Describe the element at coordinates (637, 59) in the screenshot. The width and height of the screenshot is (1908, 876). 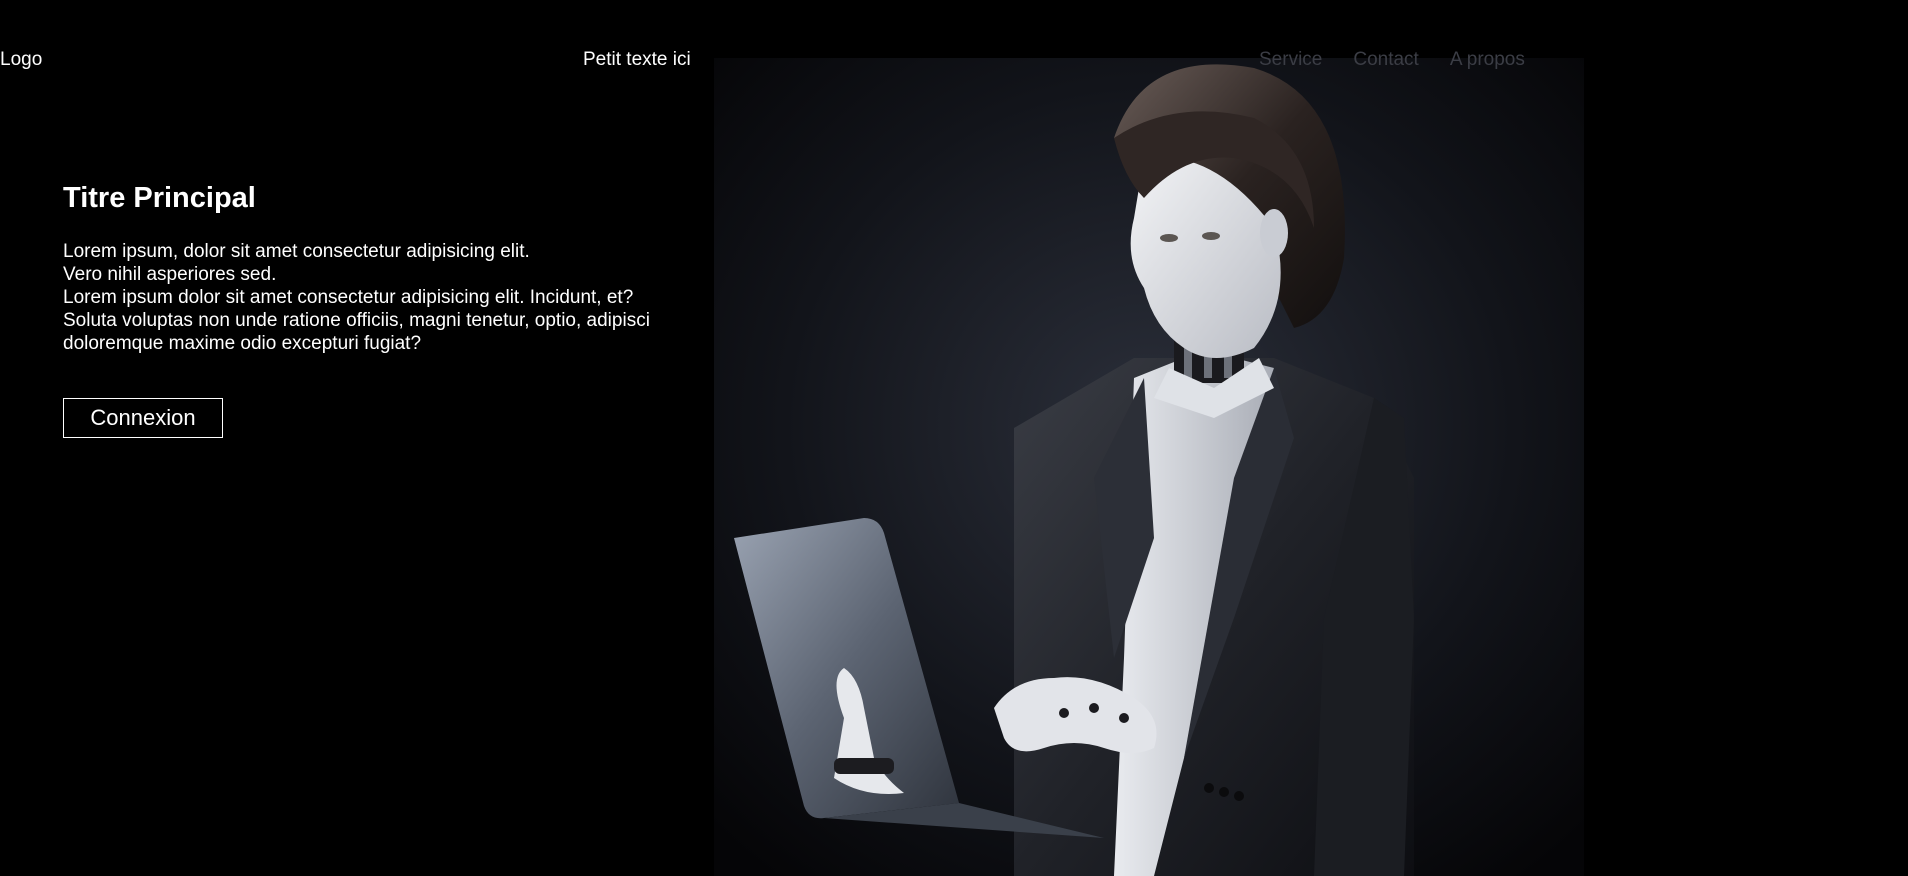
I see `header-tagline: Petit texte ici` at that location.